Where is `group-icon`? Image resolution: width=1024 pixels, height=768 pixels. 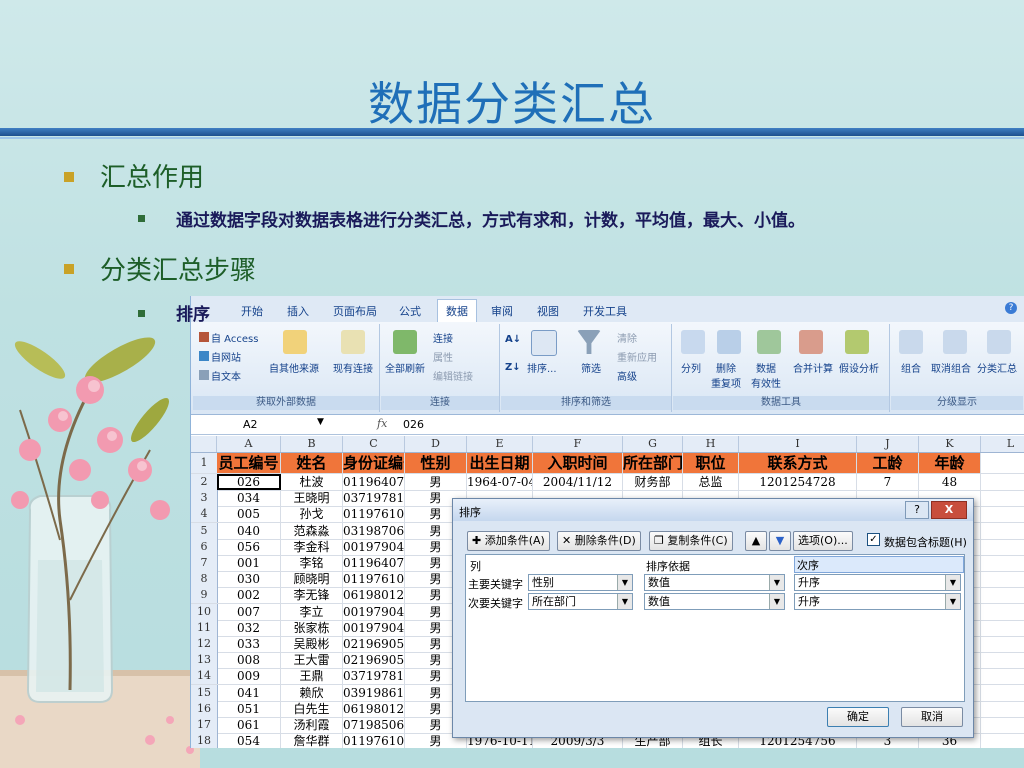
group-icon is located at coordinates (911, 342).